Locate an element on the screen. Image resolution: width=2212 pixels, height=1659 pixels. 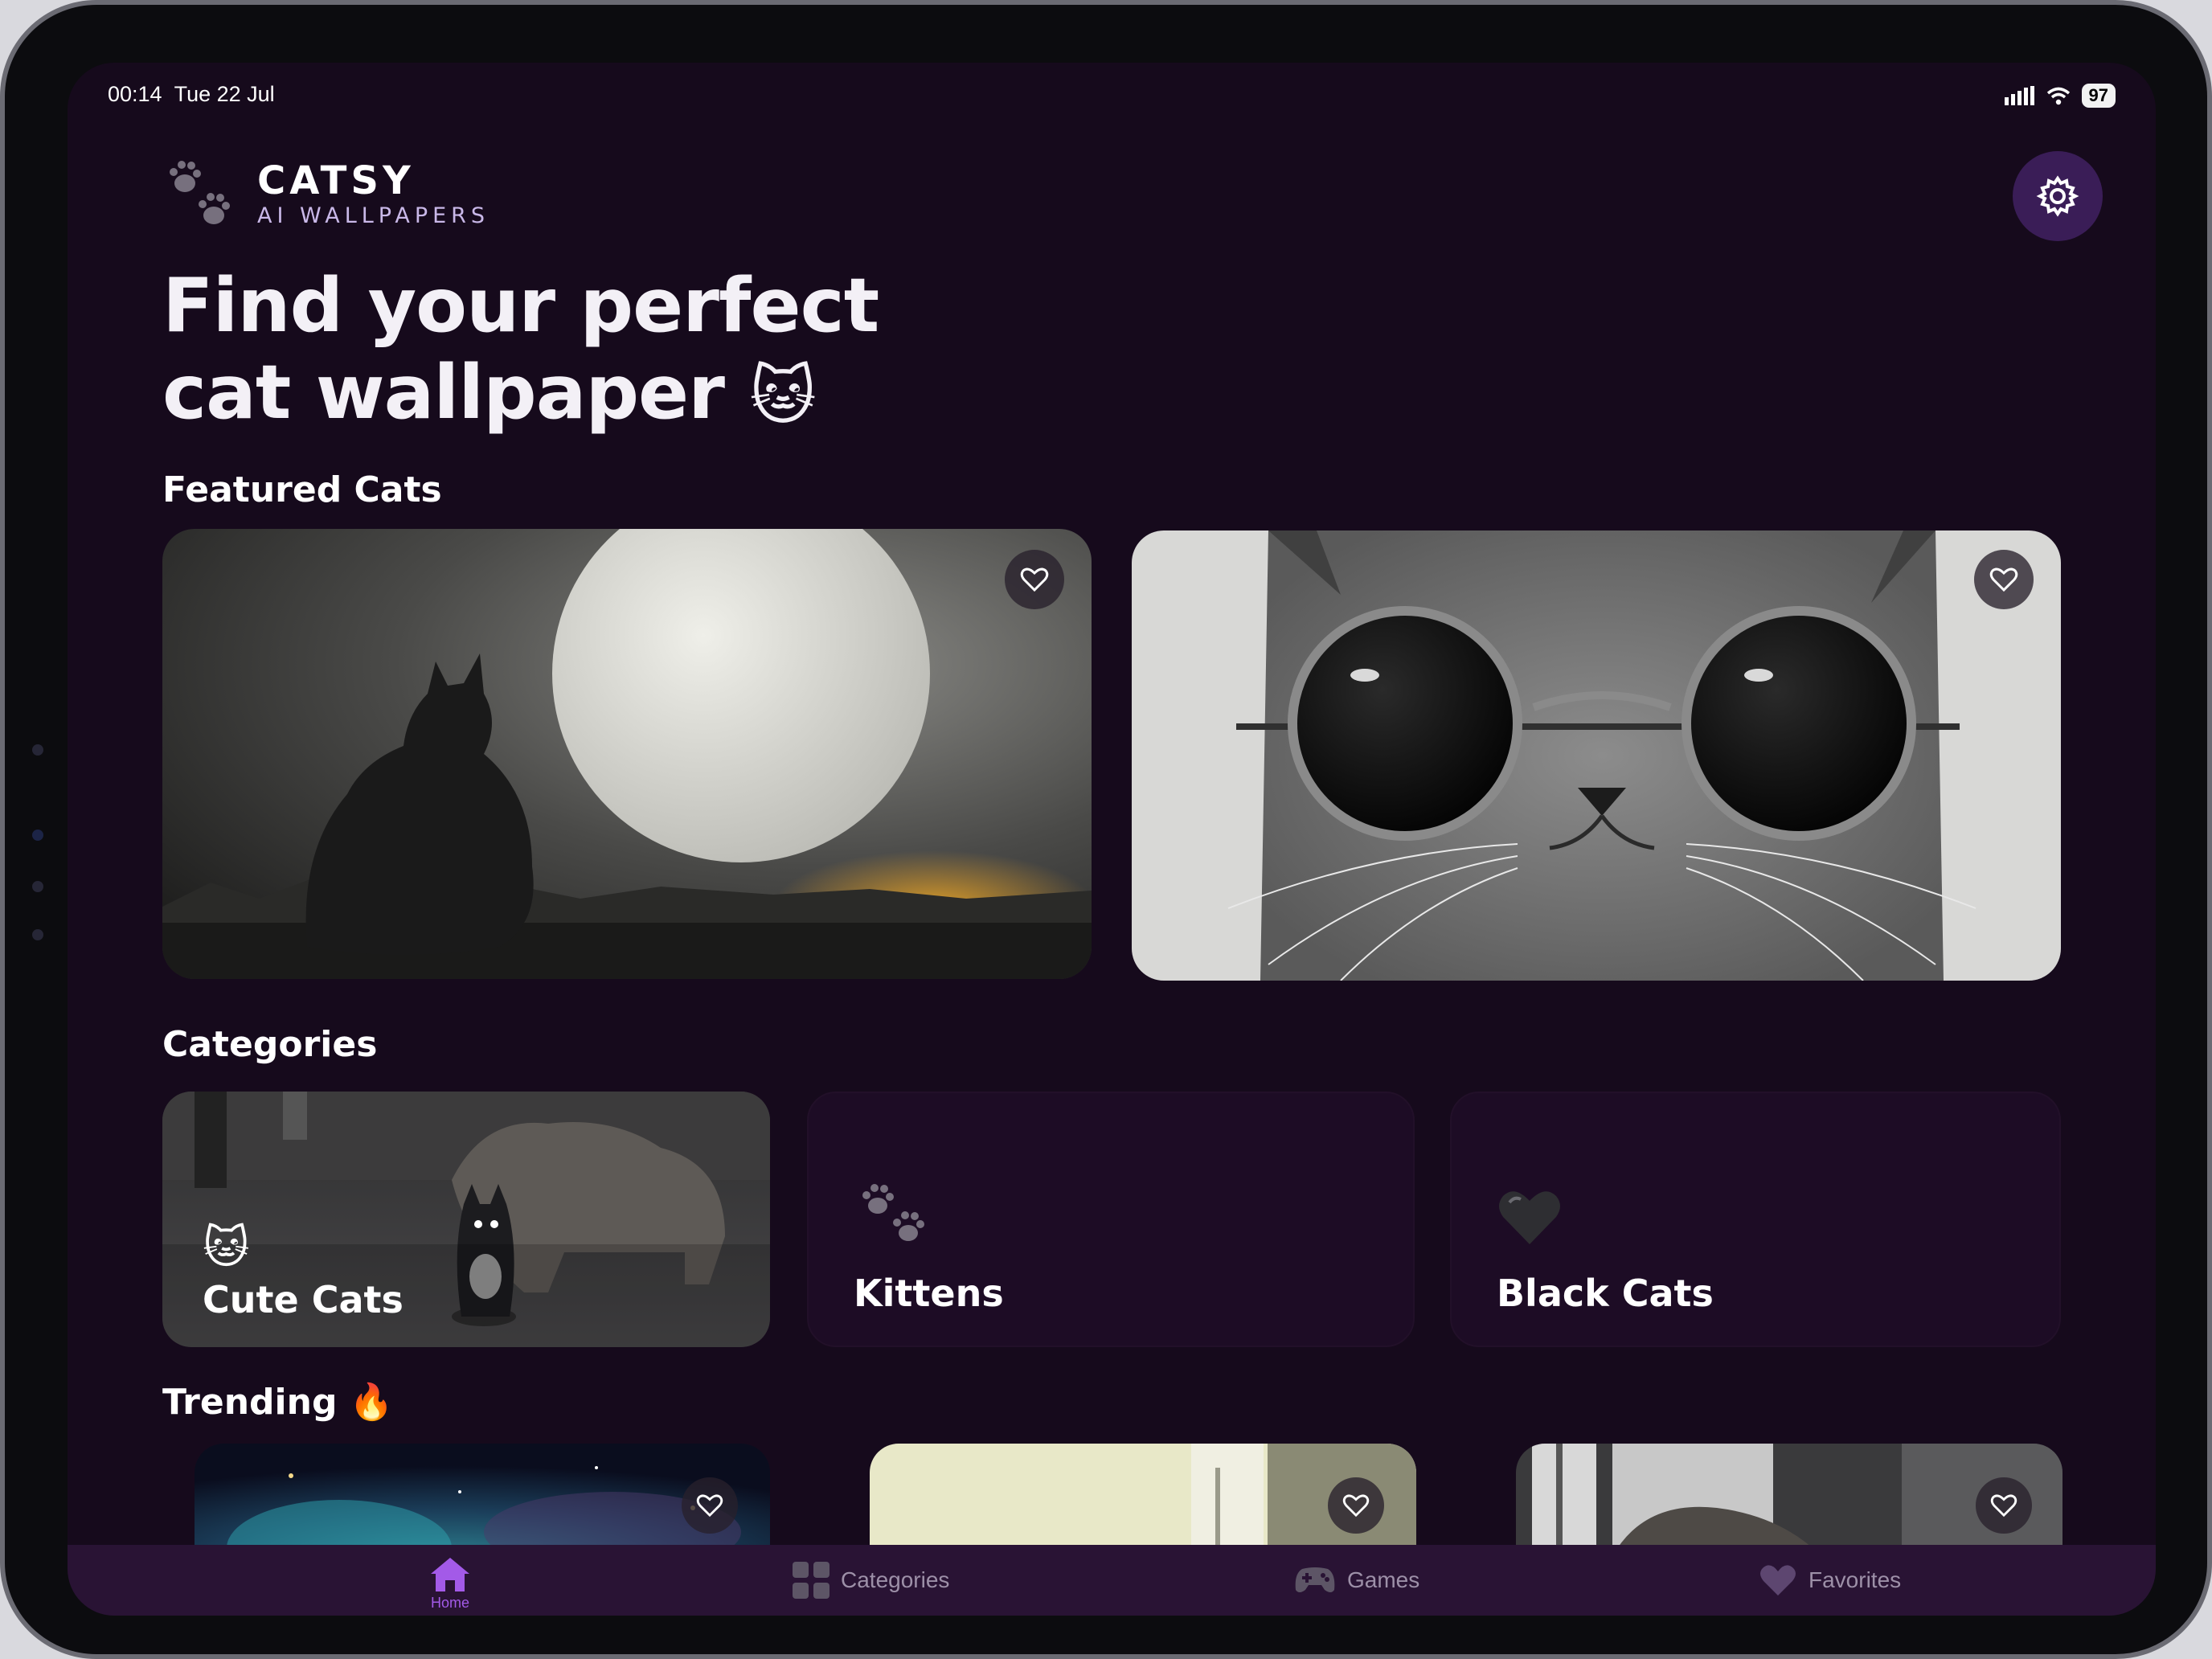
tab-label: Favorites is located at coordinates (1855, 1579).